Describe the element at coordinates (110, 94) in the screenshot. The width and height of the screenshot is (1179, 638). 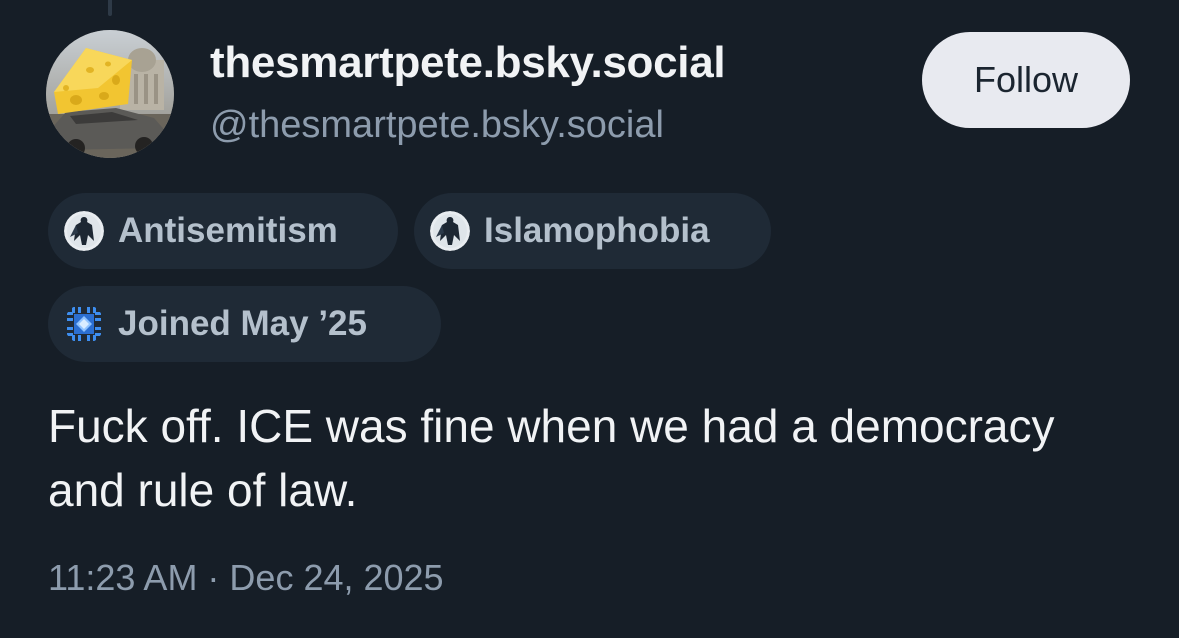
I see `author-avatar` at that location.